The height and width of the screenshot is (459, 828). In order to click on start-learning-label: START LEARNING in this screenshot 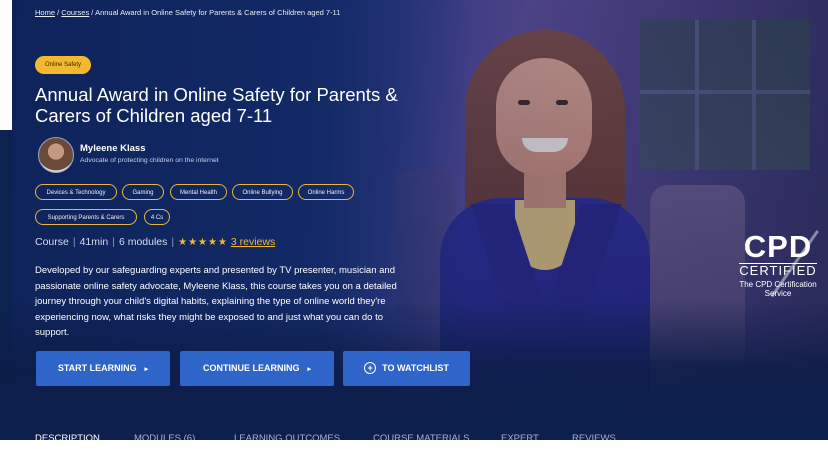, I will do `click(97, 368)`.